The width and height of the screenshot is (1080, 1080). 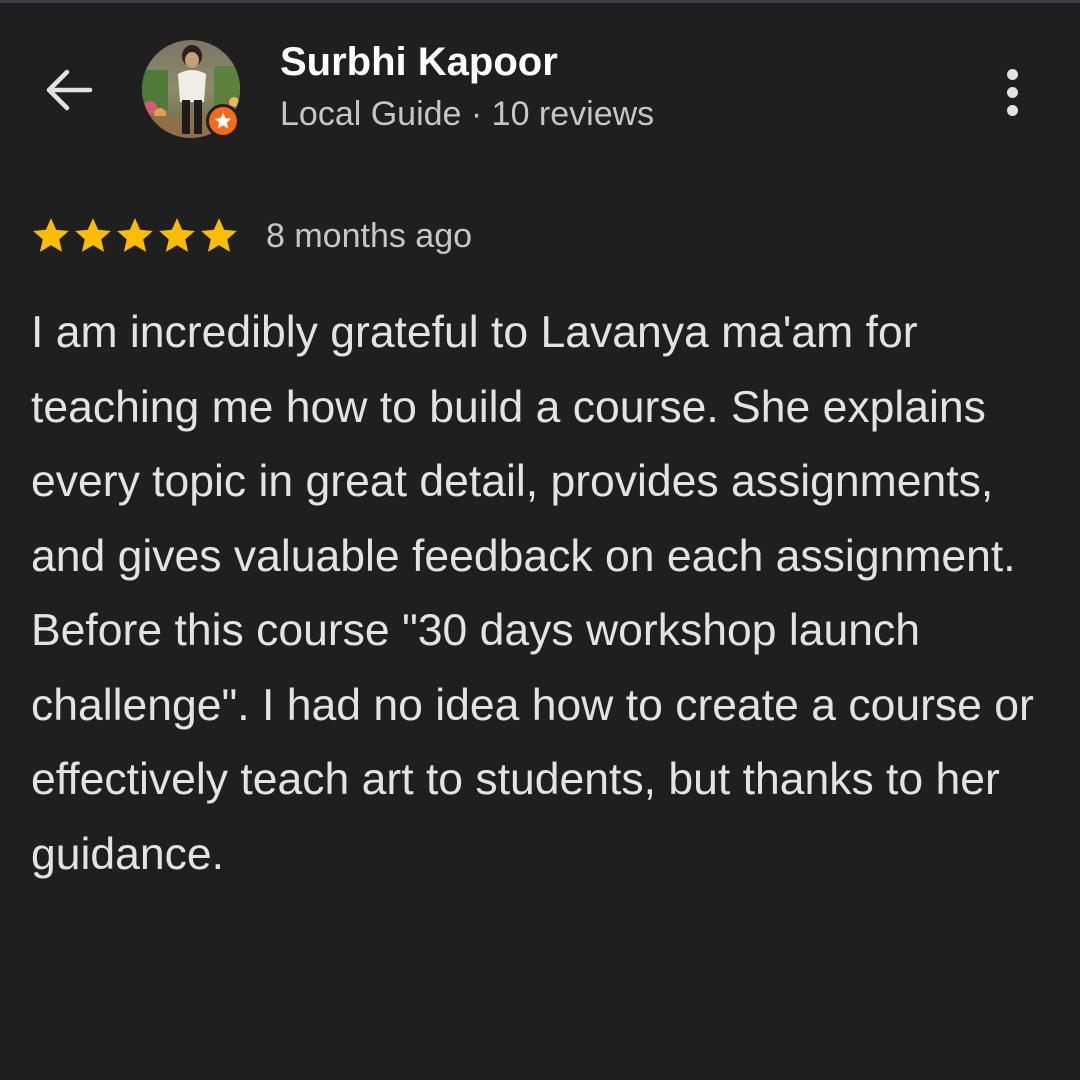 I want to click on review-date: 8 months ago, so click(x=369, y=235).